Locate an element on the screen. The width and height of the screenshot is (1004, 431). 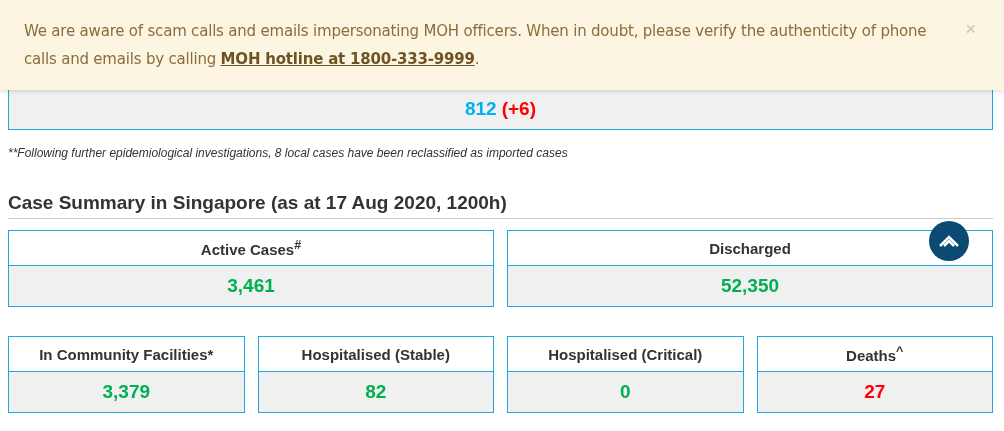
chevron-up-icon is located at coordinates (949, 241).